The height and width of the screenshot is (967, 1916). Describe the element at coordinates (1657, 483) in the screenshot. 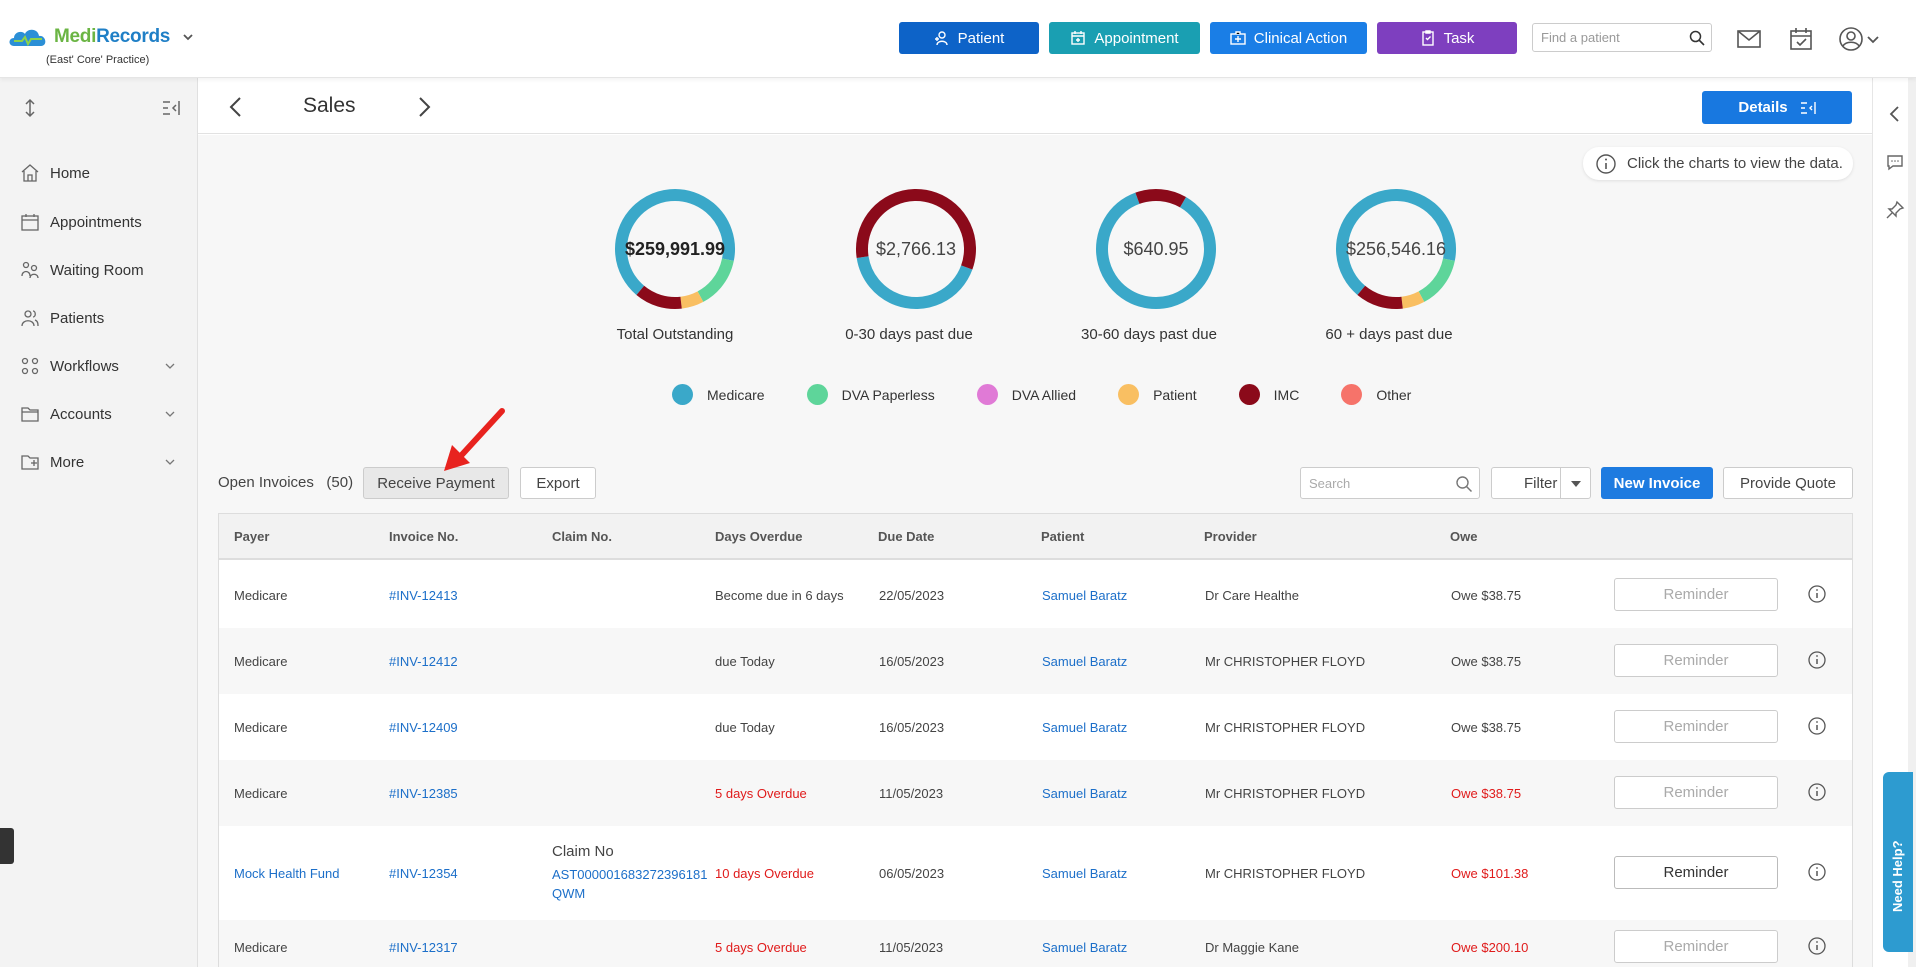

I see `new-invoice-button: New Invoice` at that location.